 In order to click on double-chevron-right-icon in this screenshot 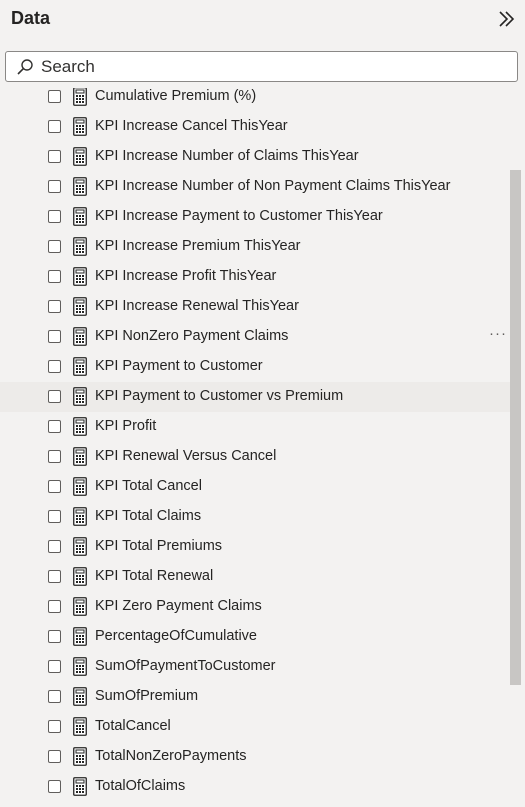, I will do `click(507, 19)`.